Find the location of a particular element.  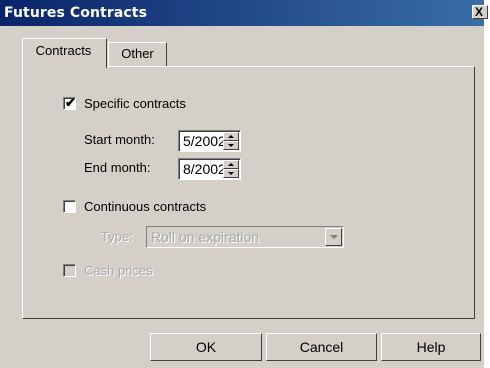

cash-prices-label: Cash prices is located at coordinates (118, 270).